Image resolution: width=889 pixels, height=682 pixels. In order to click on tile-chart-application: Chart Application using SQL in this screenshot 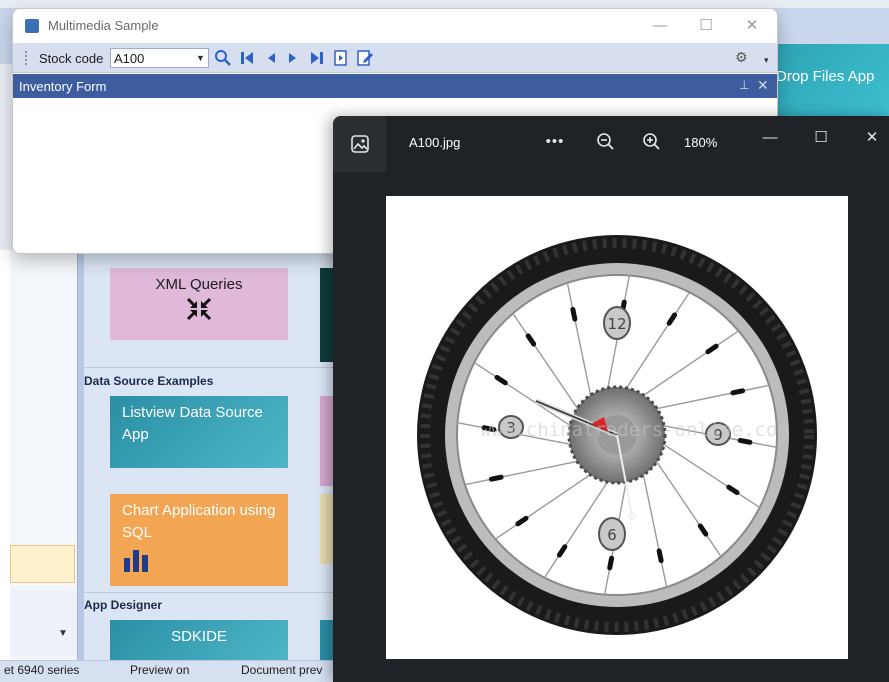, I will do `click(199, 540)`.